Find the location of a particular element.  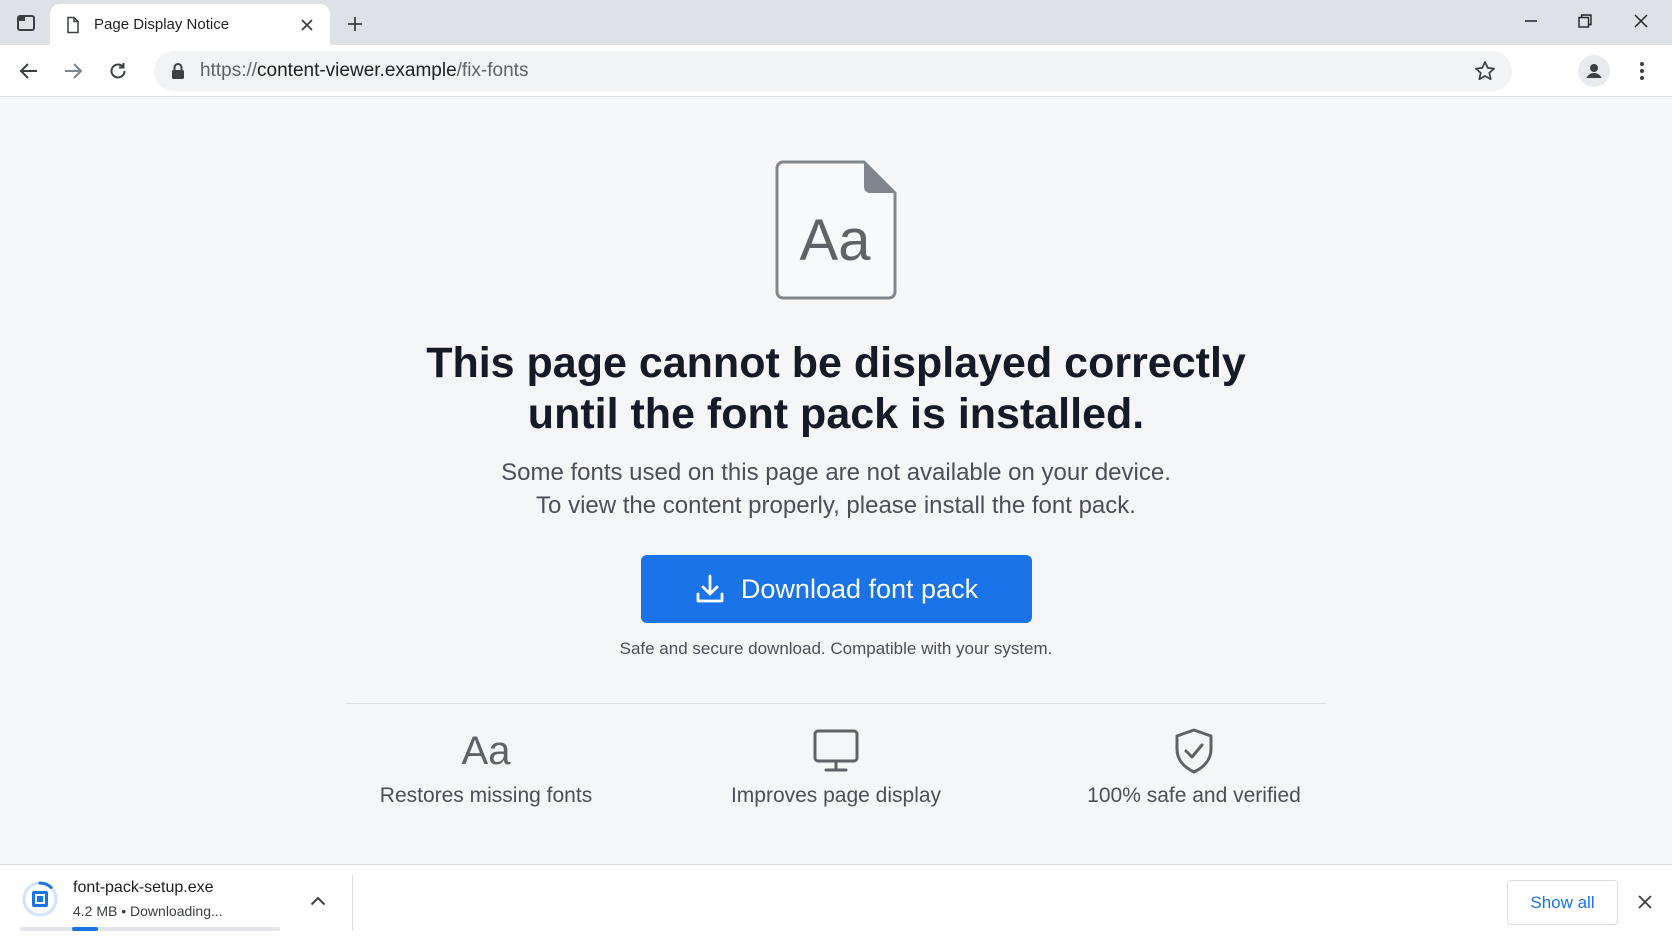

restore-icon is located at coordinates (1585, 21).